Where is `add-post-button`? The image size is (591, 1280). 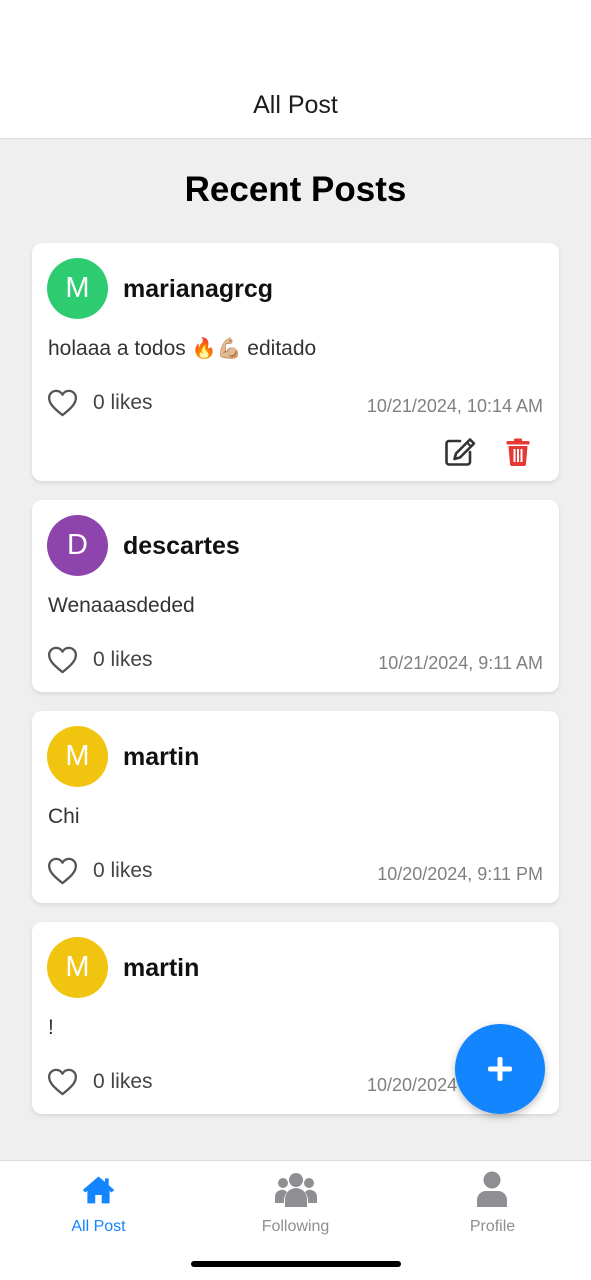 add-post-button is located at coordinates (500, 1069).